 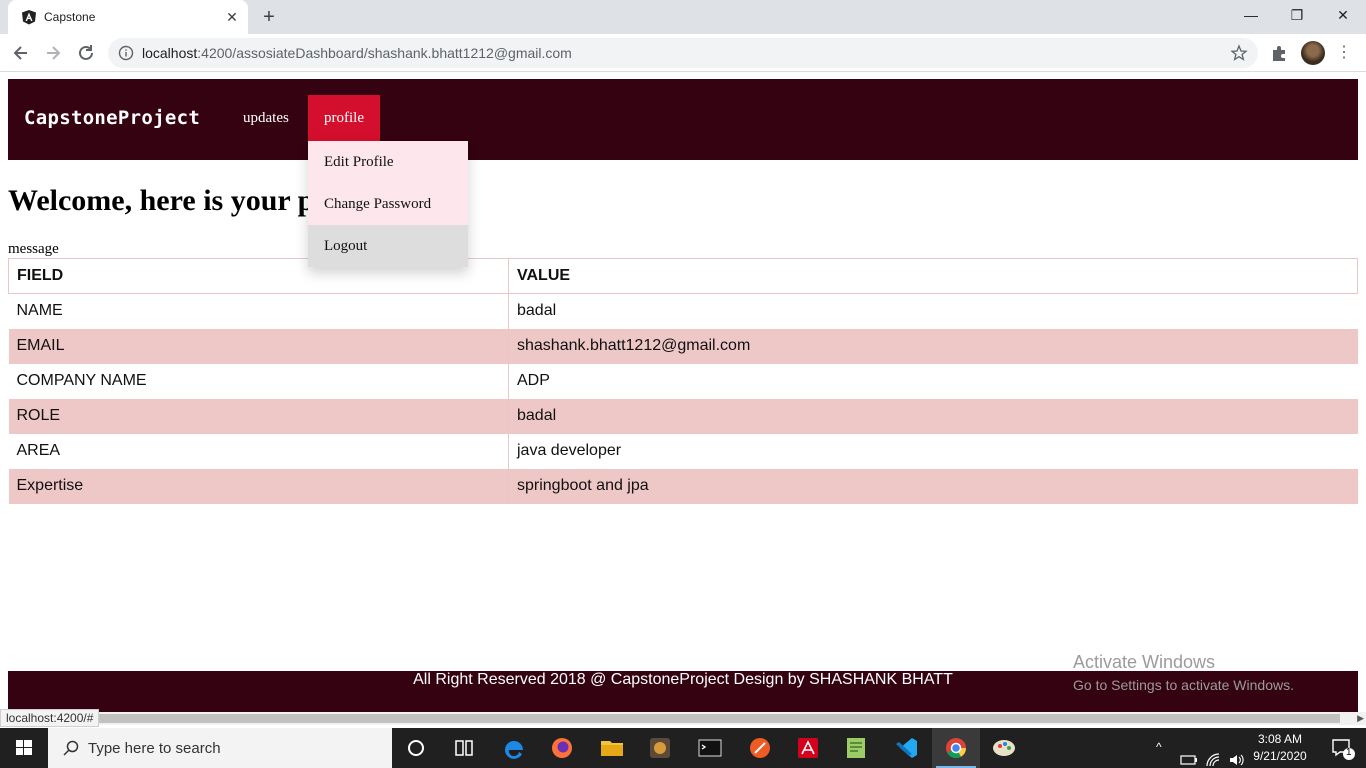 I want to click on new-tab-icon: +, so click(x=269, y=17).